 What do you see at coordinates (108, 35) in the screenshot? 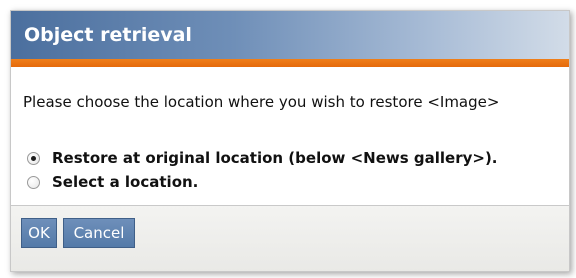
I see `dialog-title: Object retrieval` at bounding box center [108, 35].